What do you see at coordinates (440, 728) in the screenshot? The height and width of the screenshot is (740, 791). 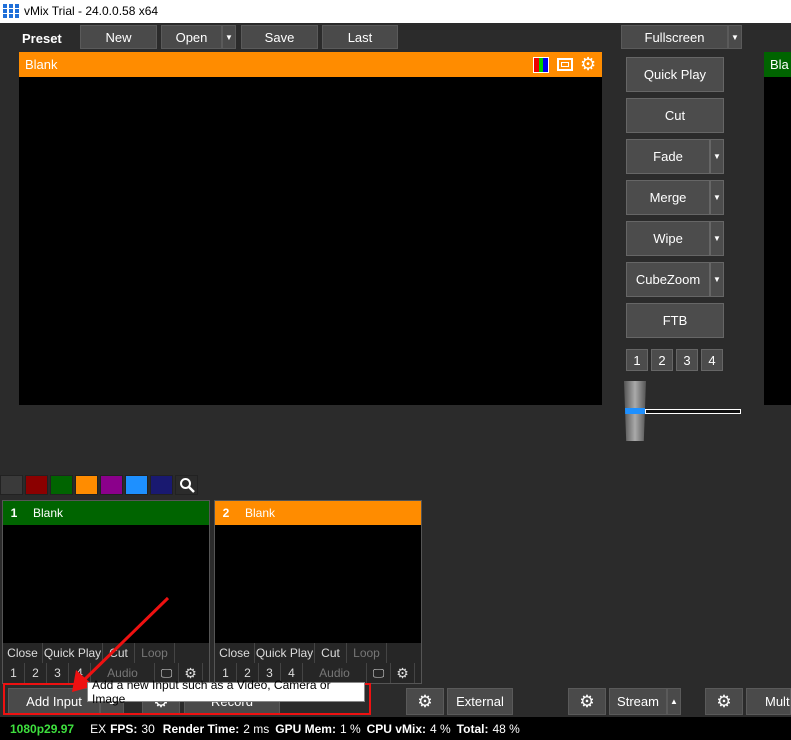 I see `cpu-vmix-value: 4 %` at bounding box center [440, 728].